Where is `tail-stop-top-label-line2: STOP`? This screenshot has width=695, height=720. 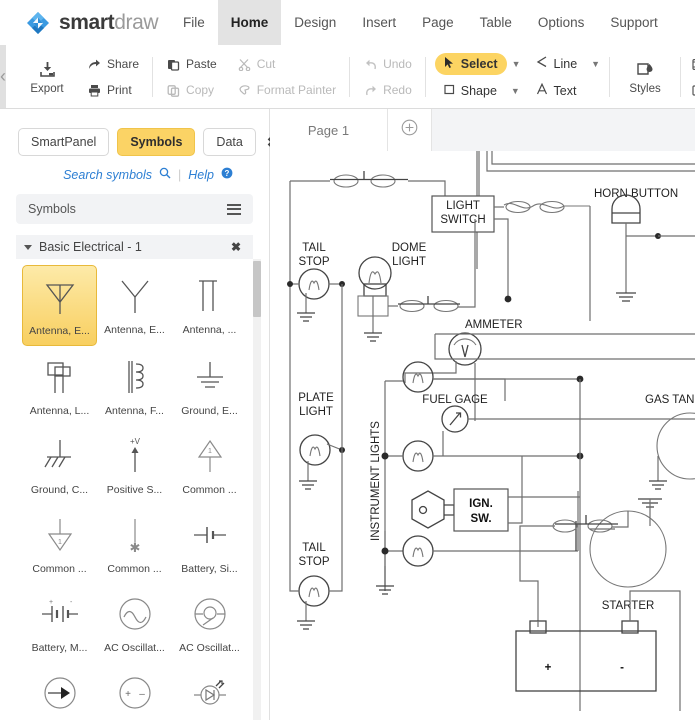
tail-stop-top-label-line2: STOP is located at coordinates (313, 262).